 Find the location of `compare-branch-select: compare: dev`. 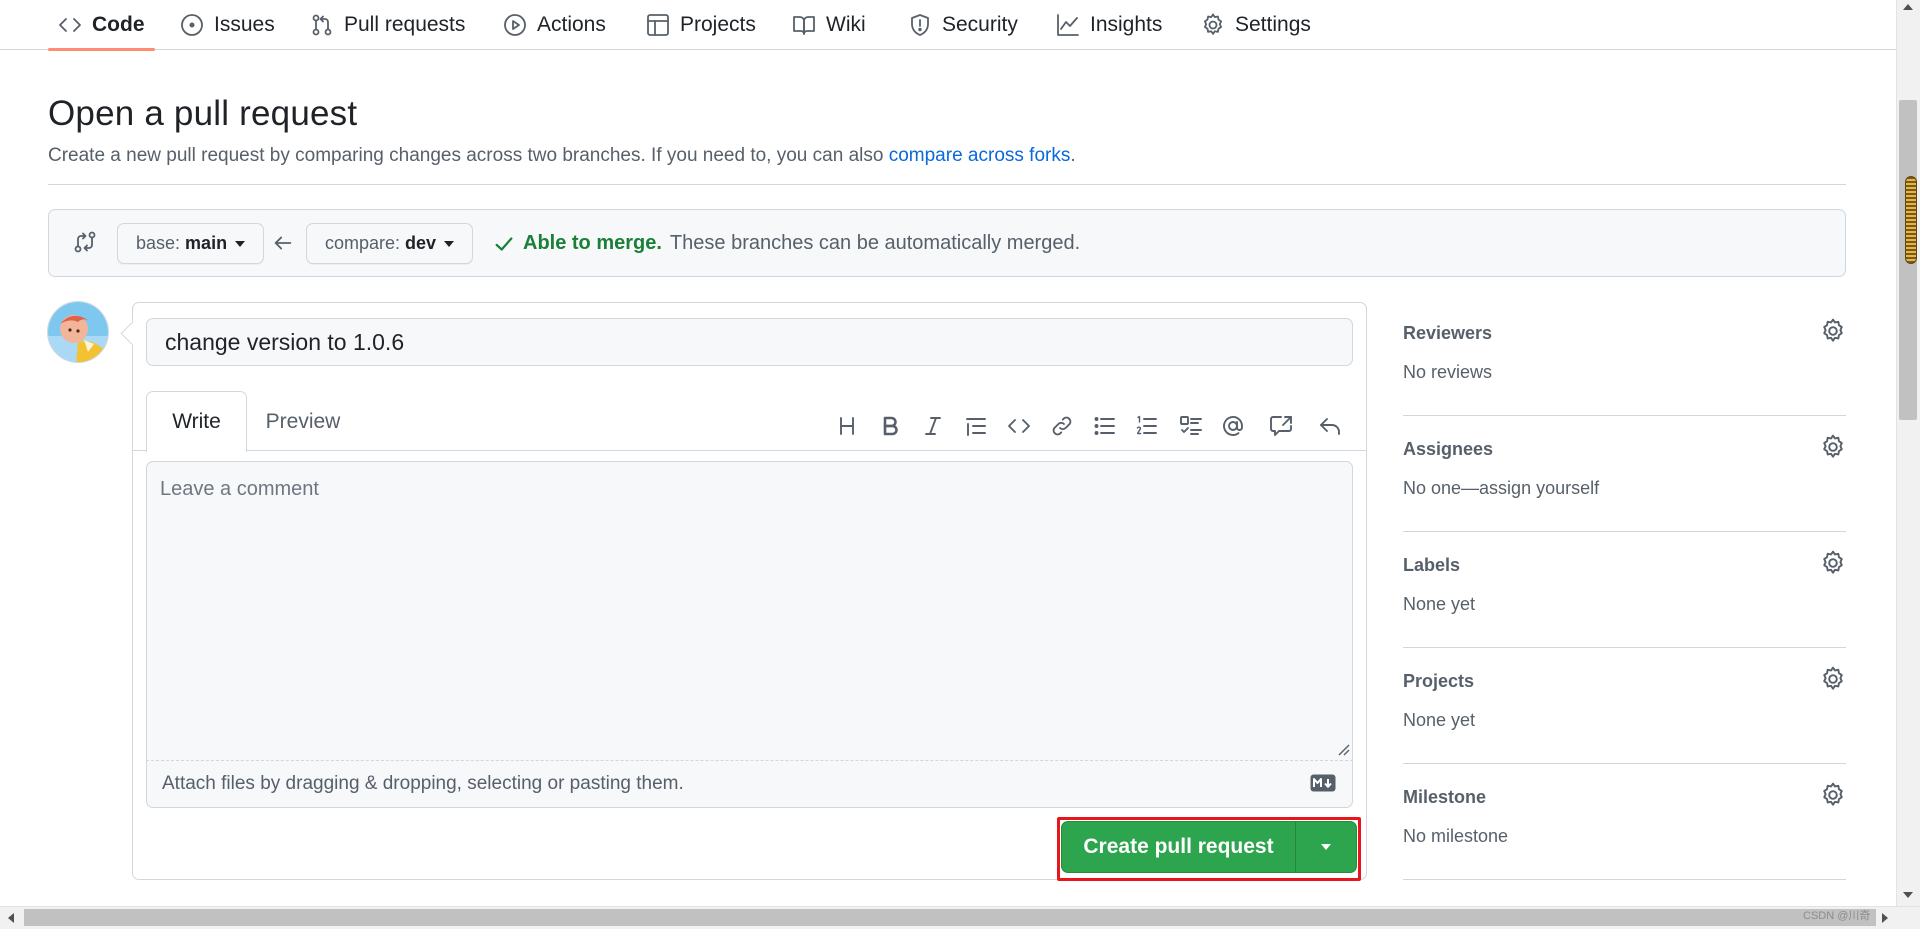

compare-branch-select: compare: dev is located at coordinates (390, 243).